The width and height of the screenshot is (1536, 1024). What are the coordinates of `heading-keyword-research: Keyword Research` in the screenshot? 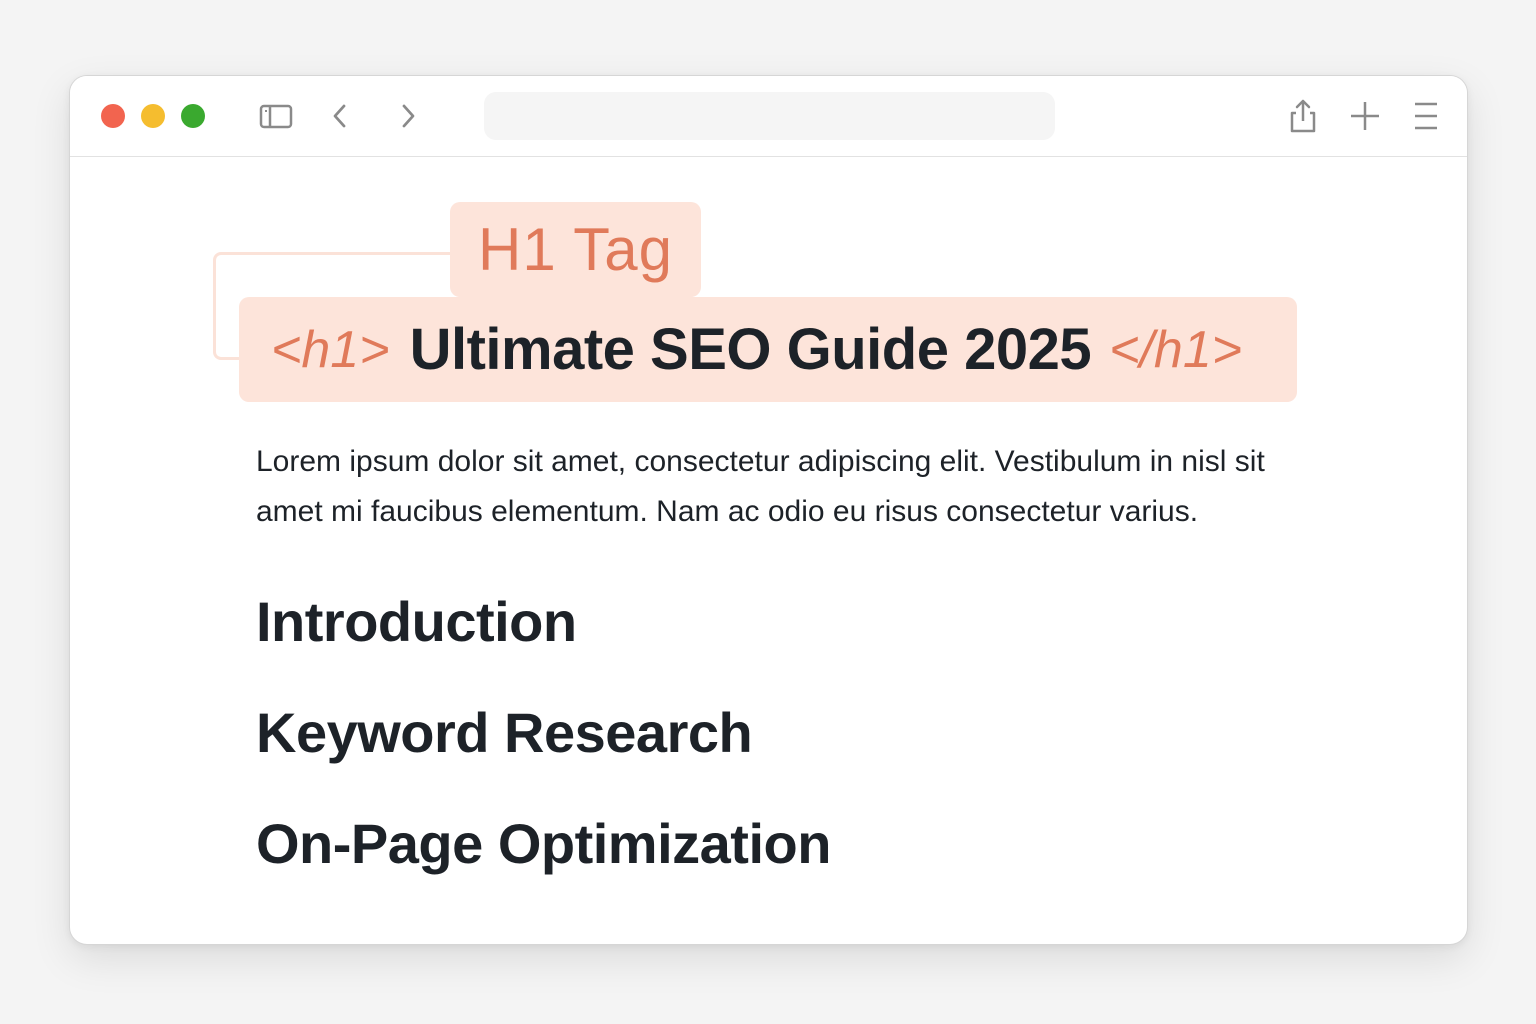 It's located at (504, 732).